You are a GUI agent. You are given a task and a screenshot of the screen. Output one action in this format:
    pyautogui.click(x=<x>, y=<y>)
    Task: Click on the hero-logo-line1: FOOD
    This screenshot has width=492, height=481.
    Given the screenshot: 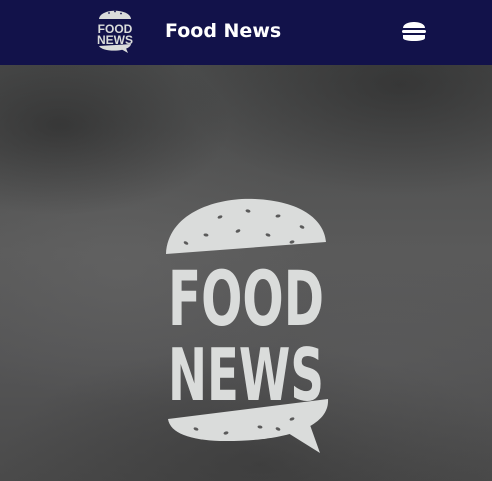 What is the action you would take?
    pyautogui.click(x=246, y=298)
    